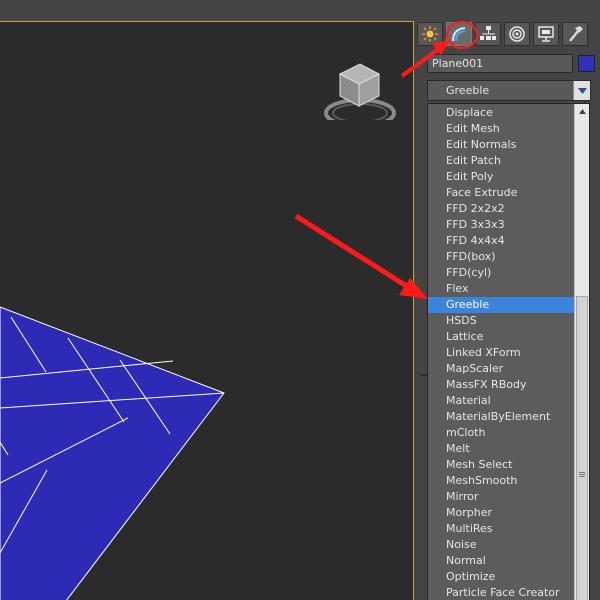 The width and height of the screenshot is (600, 600). What do you see at coordinates (501, 241) in the screenshot?
I see `list-item: FFD 4x4x4` at bounding box center [501, 241].